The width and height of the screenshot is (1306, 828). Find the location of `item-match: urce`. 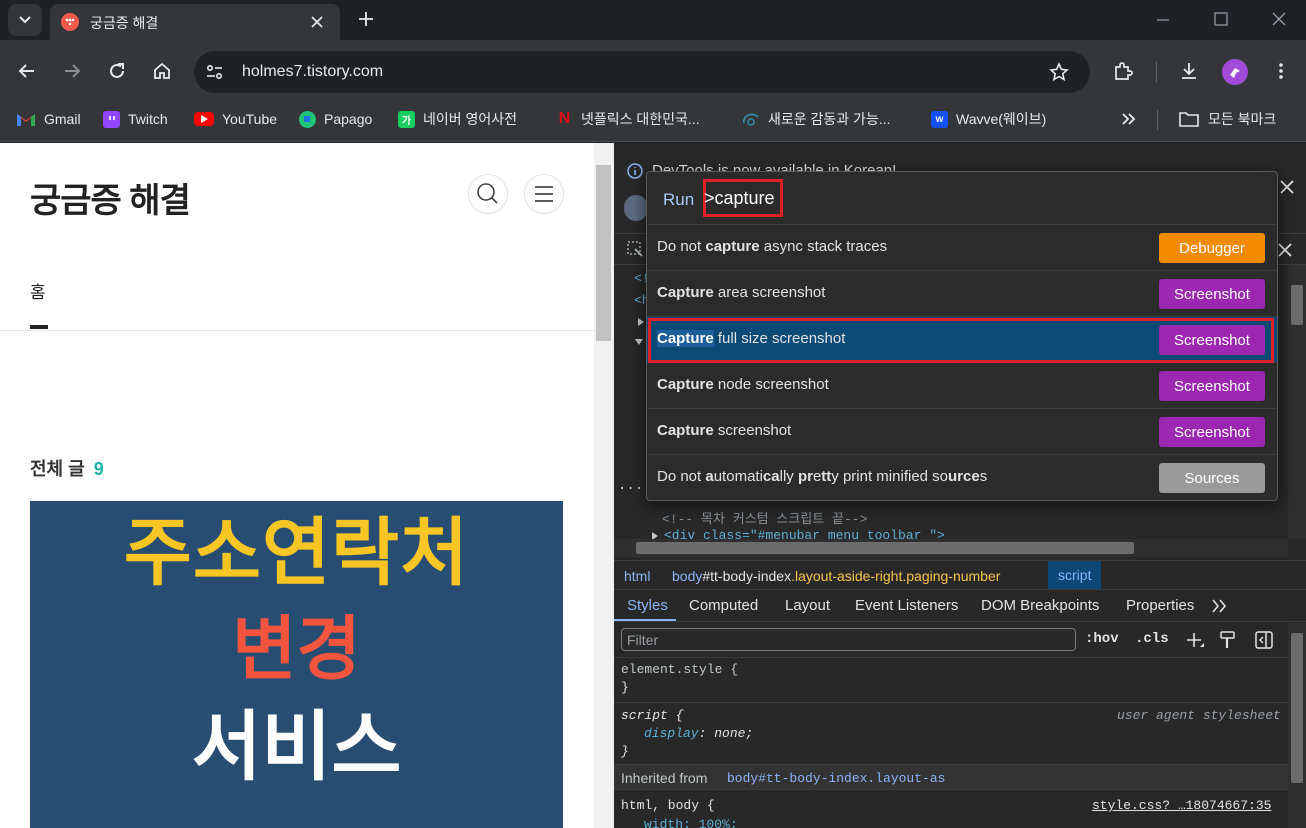

item-match: urce is located at coordinates (964, 476).